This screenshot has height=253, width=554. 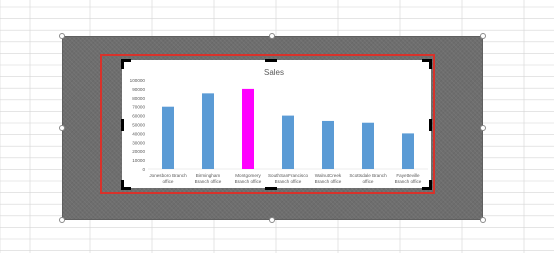 What do you see at coordinates (274, 72) in the screenshot?
I see `chart-title: Sales` at bounding box center [274, 72].